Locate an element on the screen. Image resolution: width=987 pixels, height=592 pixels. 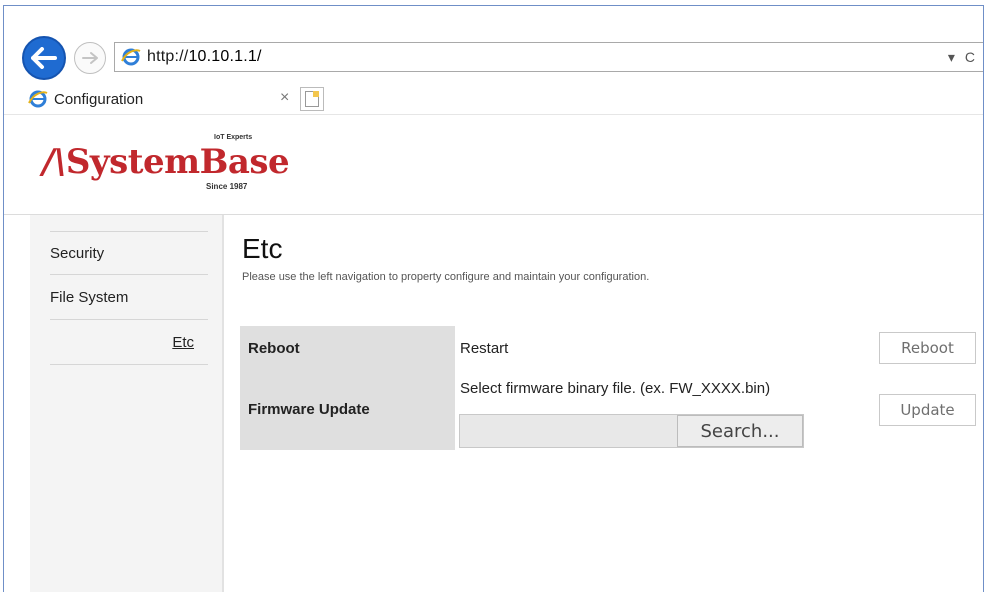
firmware-file-input is located at coordinates (568, 431).